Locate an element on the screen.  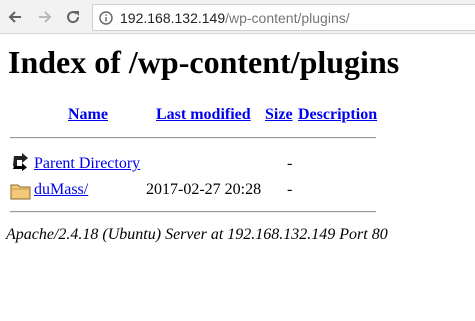
column-header-name: Name is located at coordinates (88, 115).